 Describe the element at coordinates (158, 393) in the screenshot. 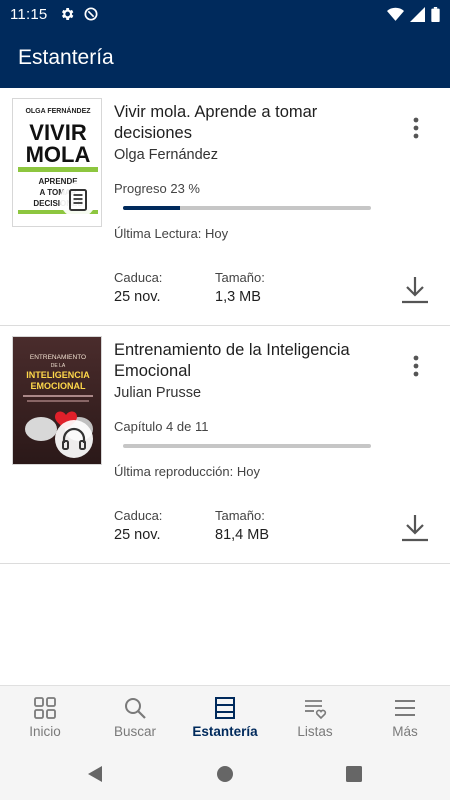

I see `book-author: Julian Prusse` at that location.